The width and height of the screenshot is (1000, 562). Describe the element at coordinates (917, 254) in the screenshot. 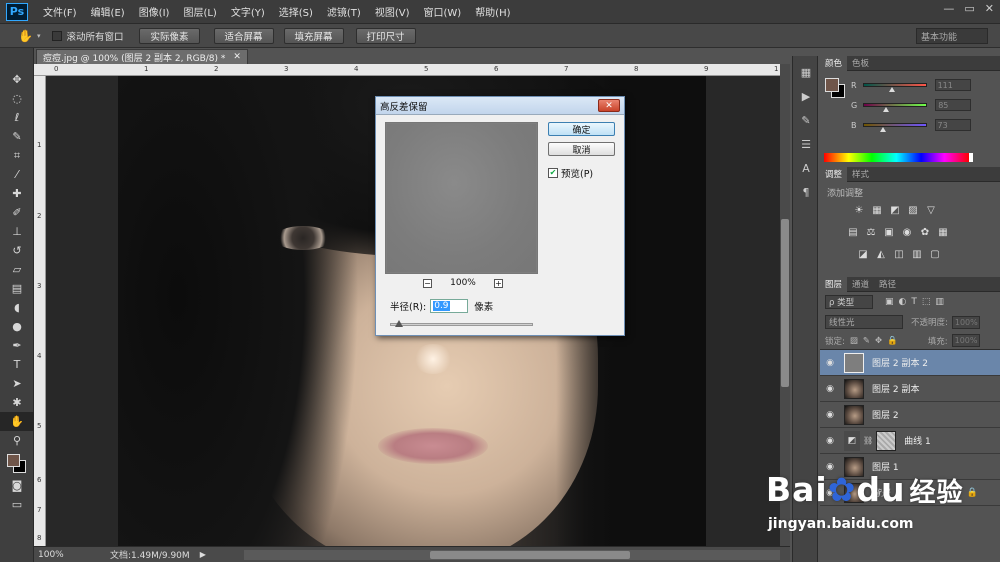

I see `selective-color-icon: ▥` at that location.